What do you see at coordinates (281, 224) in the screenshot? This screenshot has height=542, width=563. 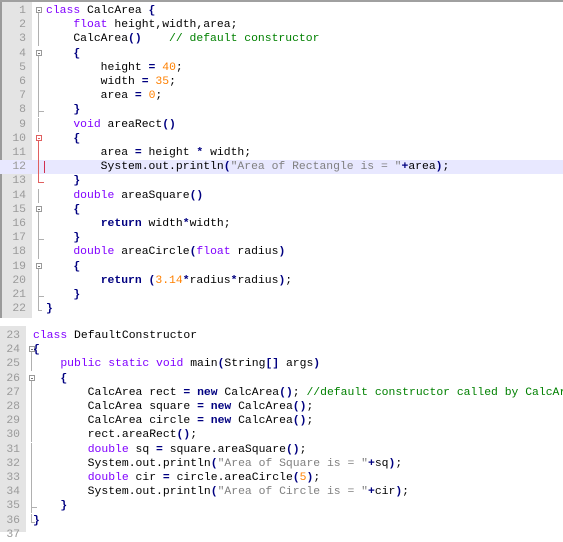 I see `code-line: 16 return width*width;` at bounding box center [281, 224].